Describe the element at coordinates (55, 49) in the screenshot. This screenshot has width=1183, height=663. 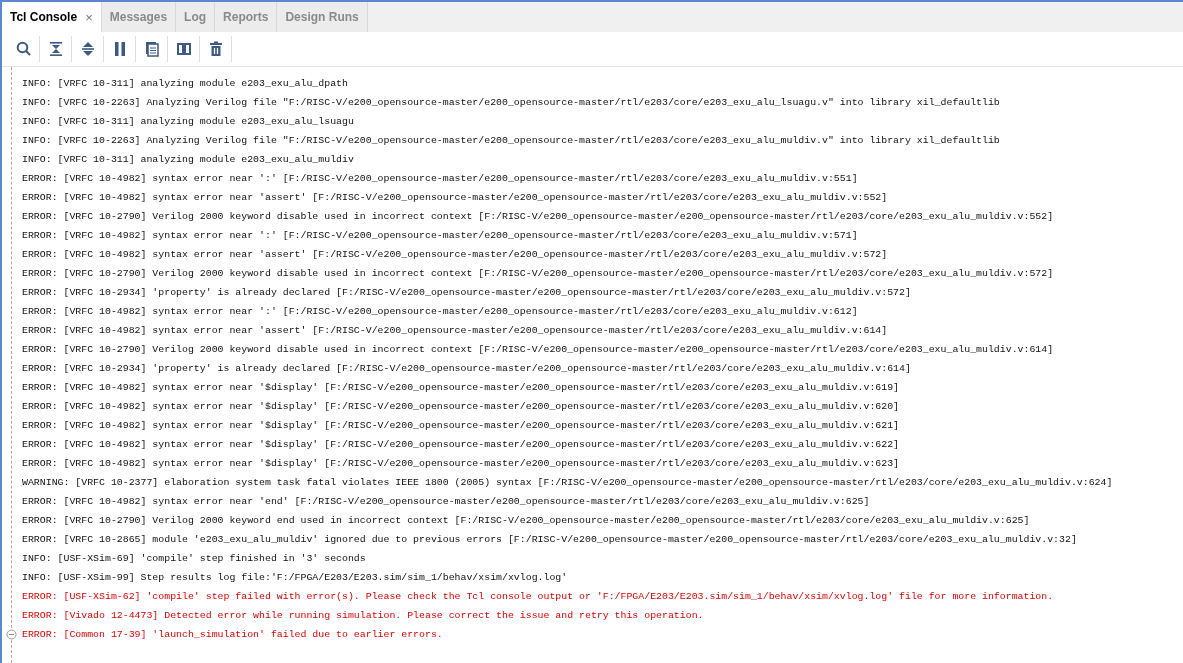
I see `collapse-all-icon` at that location.